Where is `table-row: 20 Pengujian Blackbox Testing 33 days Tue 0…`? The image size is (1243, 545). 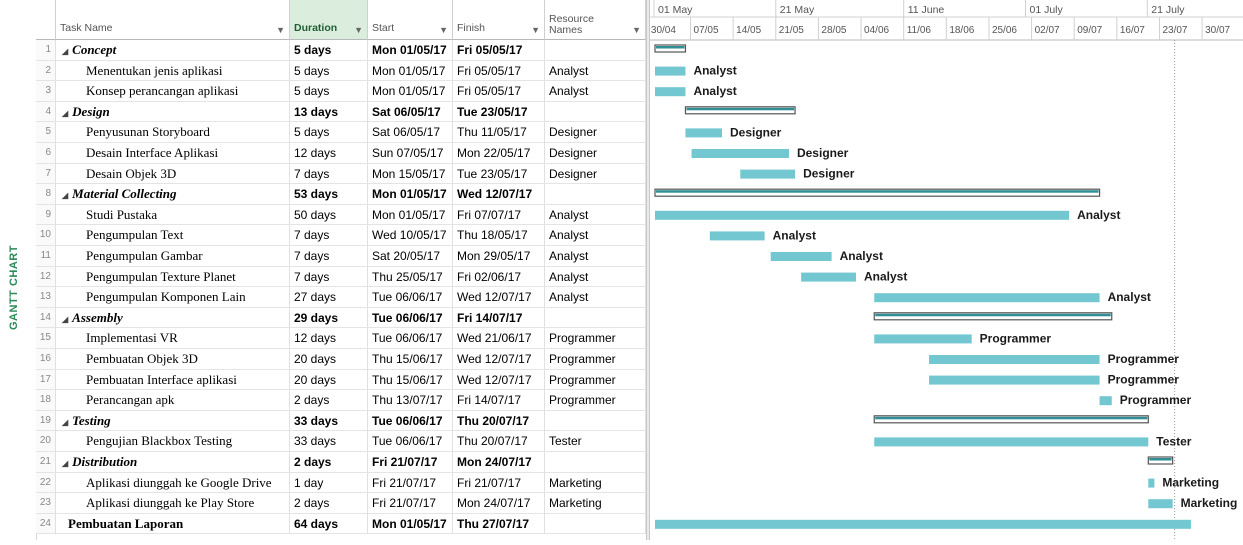
table-row: 20 Pengujian Blackbox Testing 33 days Tue 0… is located at coordinates (341, 441).